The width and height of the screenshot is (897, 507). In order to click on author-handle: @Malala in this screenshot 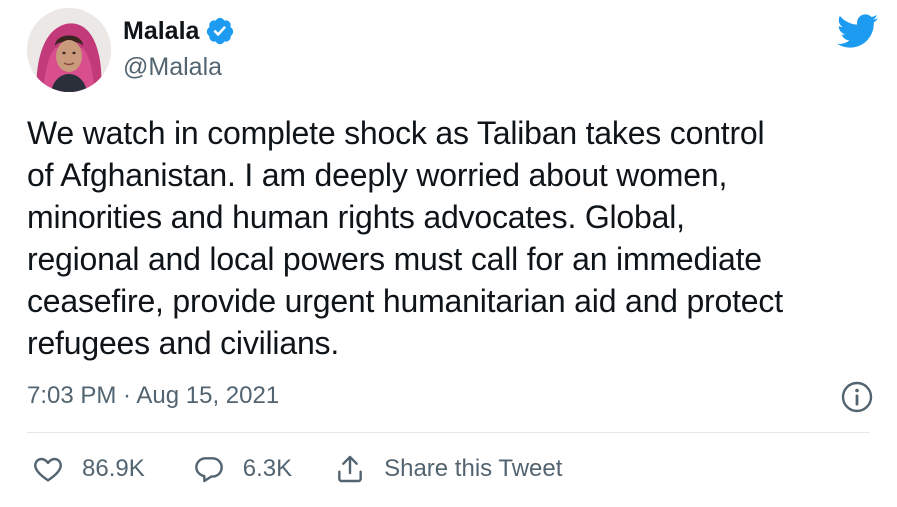, I will do `click(172, 67)`.